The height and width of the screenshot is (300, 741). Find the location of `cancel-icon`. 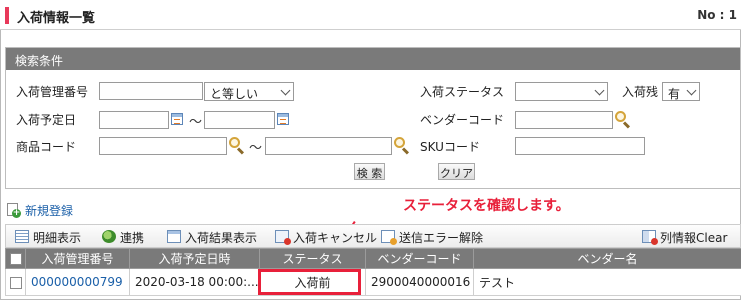

cancel-icon is located at coordinates (283, 237).